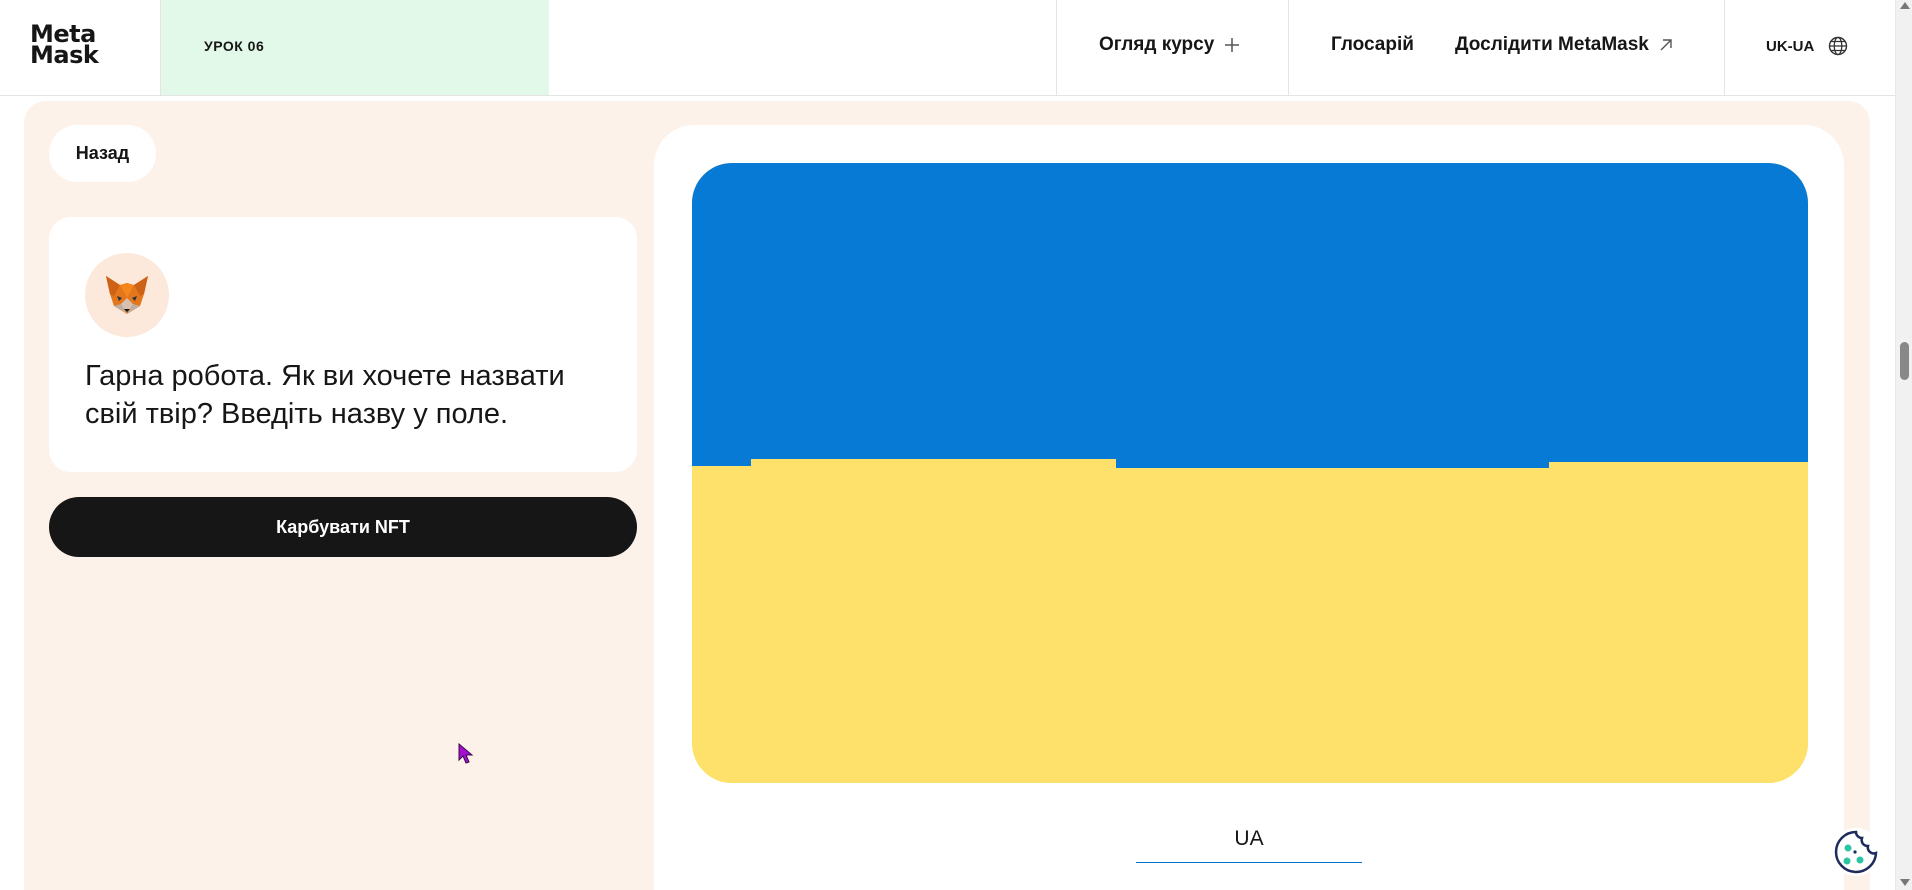 The height and width of the screenshot is (890, 1912). Describe the element at coordinates (234, 46) in the screenshot. I see `lesson-label: УРОК 06` at that location.